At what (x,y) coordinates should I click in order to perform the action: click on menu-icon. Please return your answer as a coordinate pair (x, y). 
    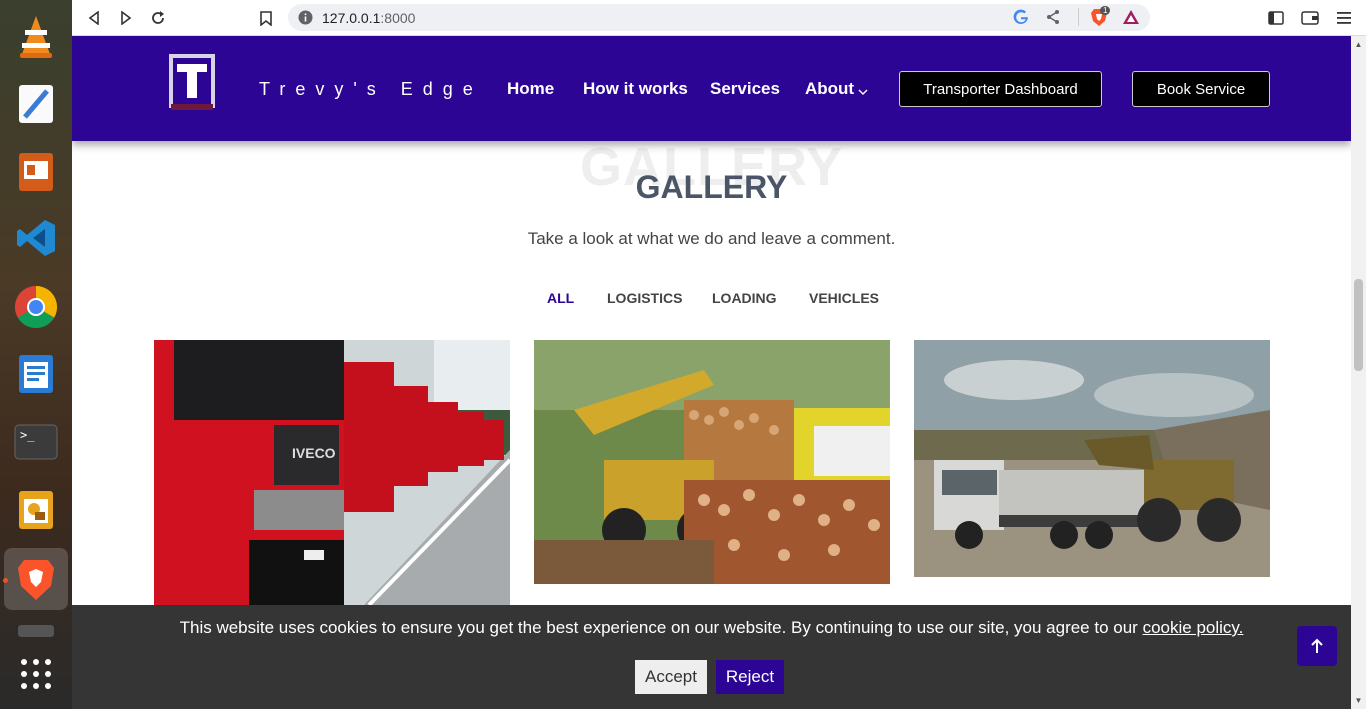
    Looking at the image, I should click on (1344, 18).